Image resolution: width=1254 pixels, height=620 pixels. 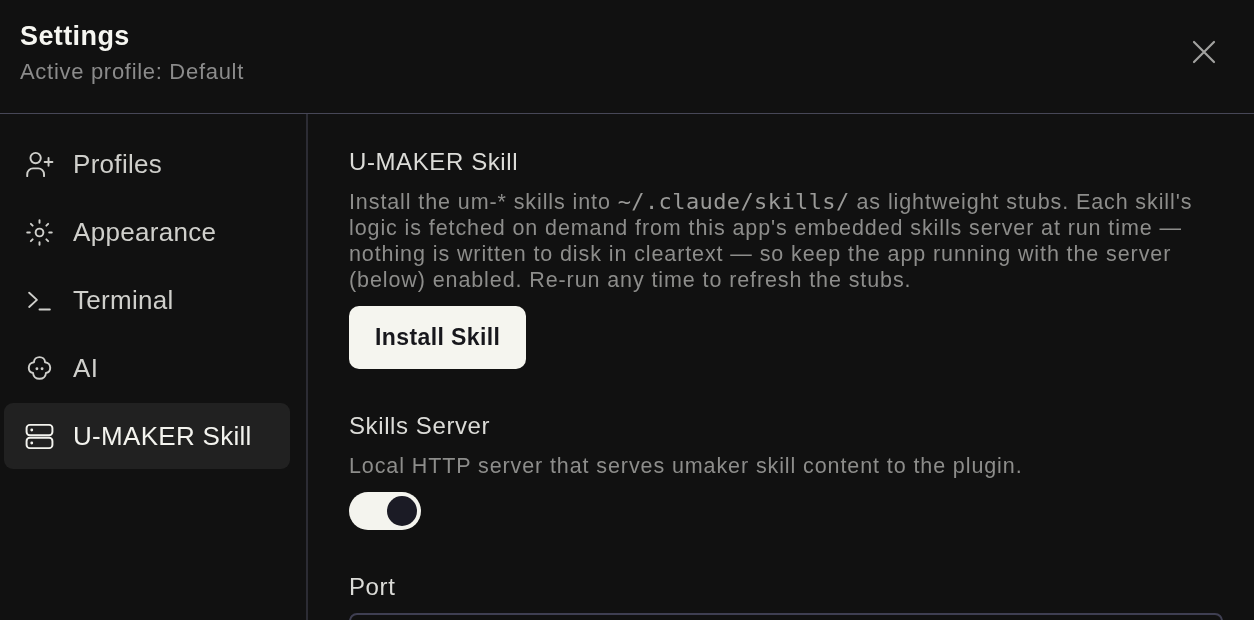 I want to click on sidebar-item: Terminal, so click(x=147, y=300).